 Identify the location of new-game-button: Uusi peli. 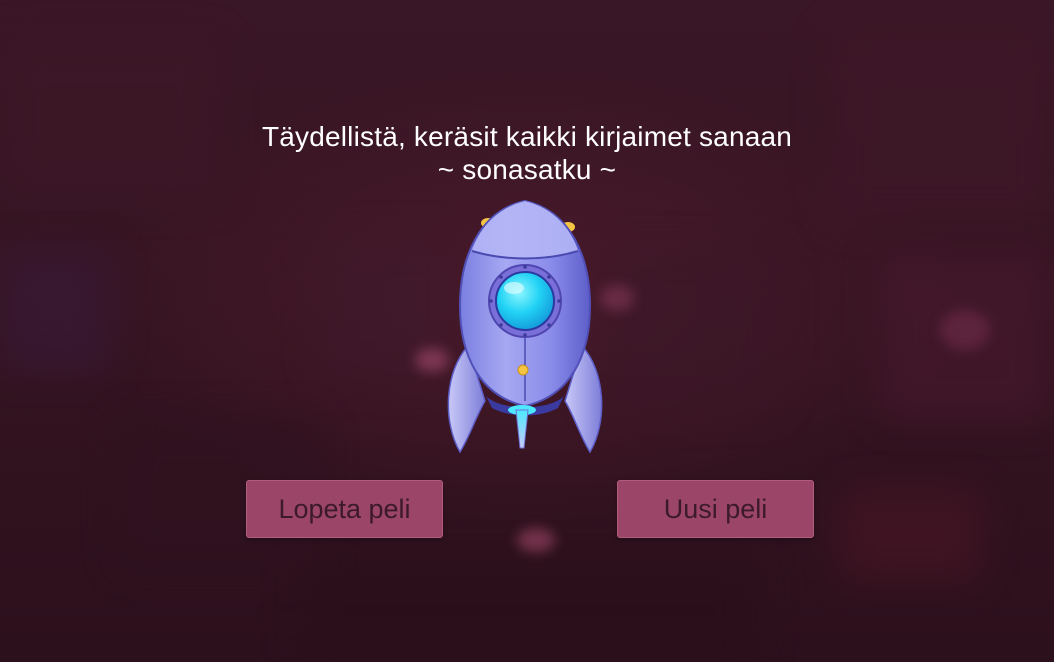
(715, 509).